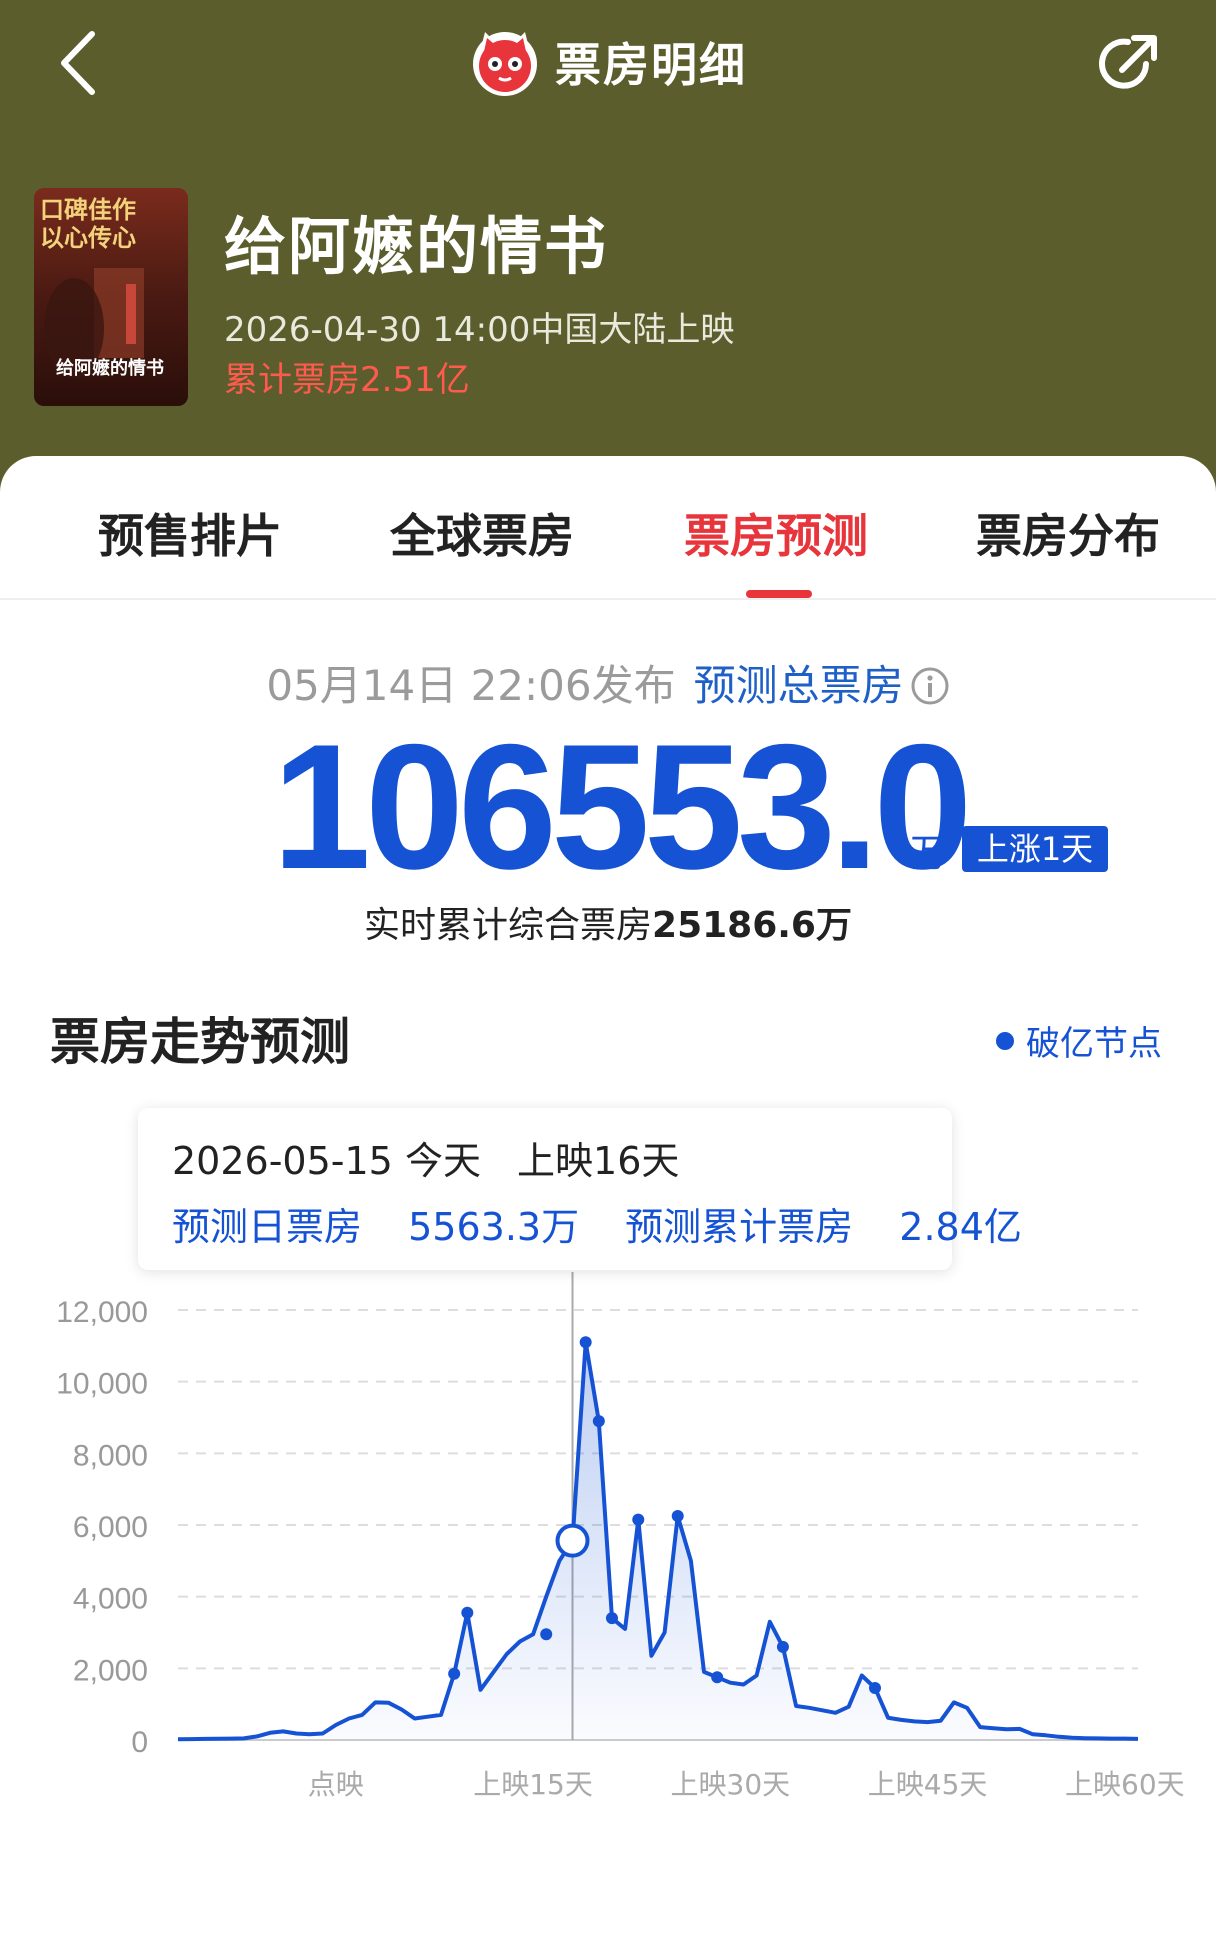 This screenshot has width=1216, height=1938. I want to click on y-tick-label: 2,000, so click(110, 1670).